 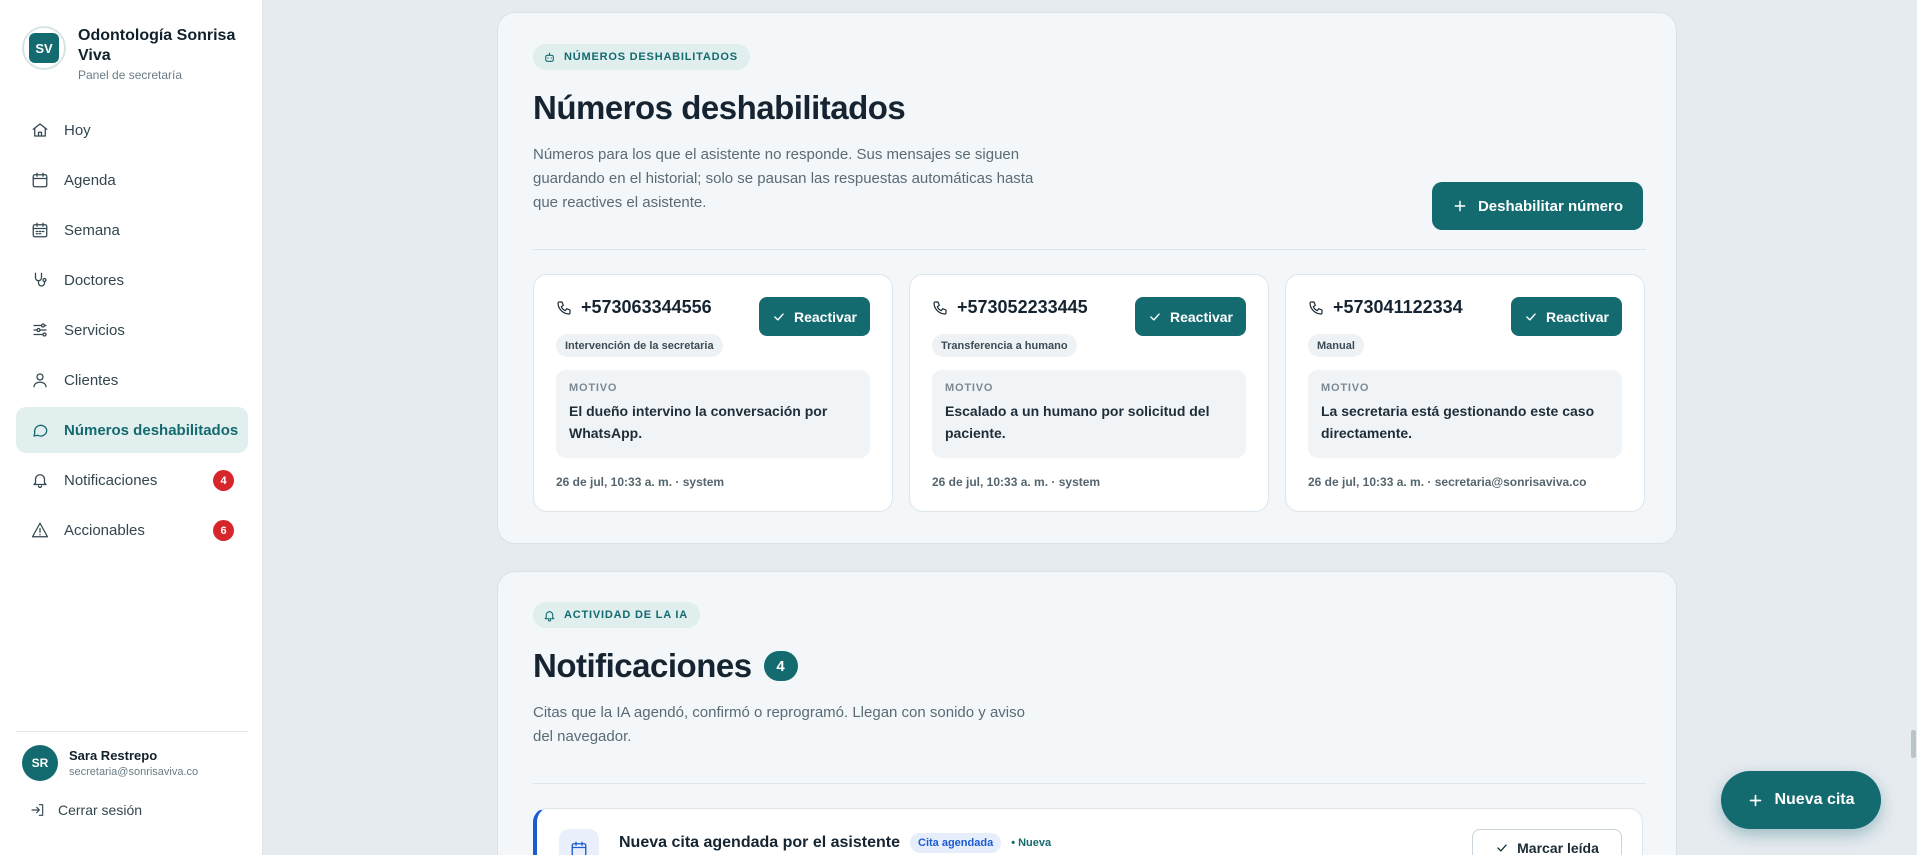 What do you see at coordinates (77, 130) in the screenshot?
I see `sidebar-item-label: Hoy` at bounding box center [77, 130].